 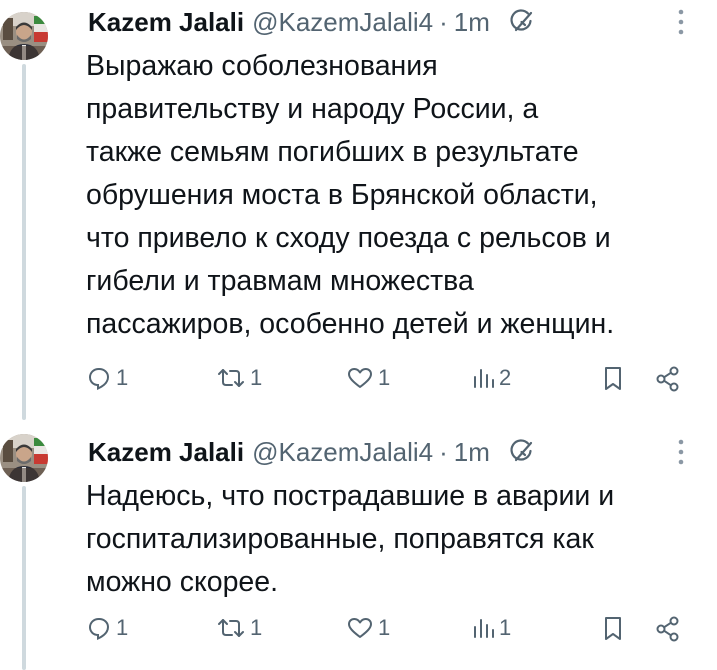 What do you see at coordinates (505, 627) in the screenshot?
I see `views-count: 1` at bounding box center [505, 627].